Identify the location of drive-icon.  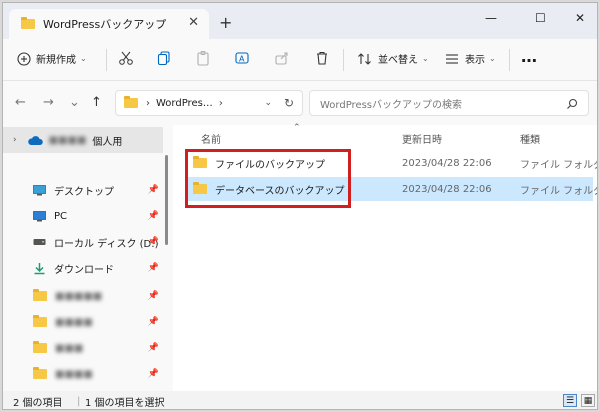
(39, 242).